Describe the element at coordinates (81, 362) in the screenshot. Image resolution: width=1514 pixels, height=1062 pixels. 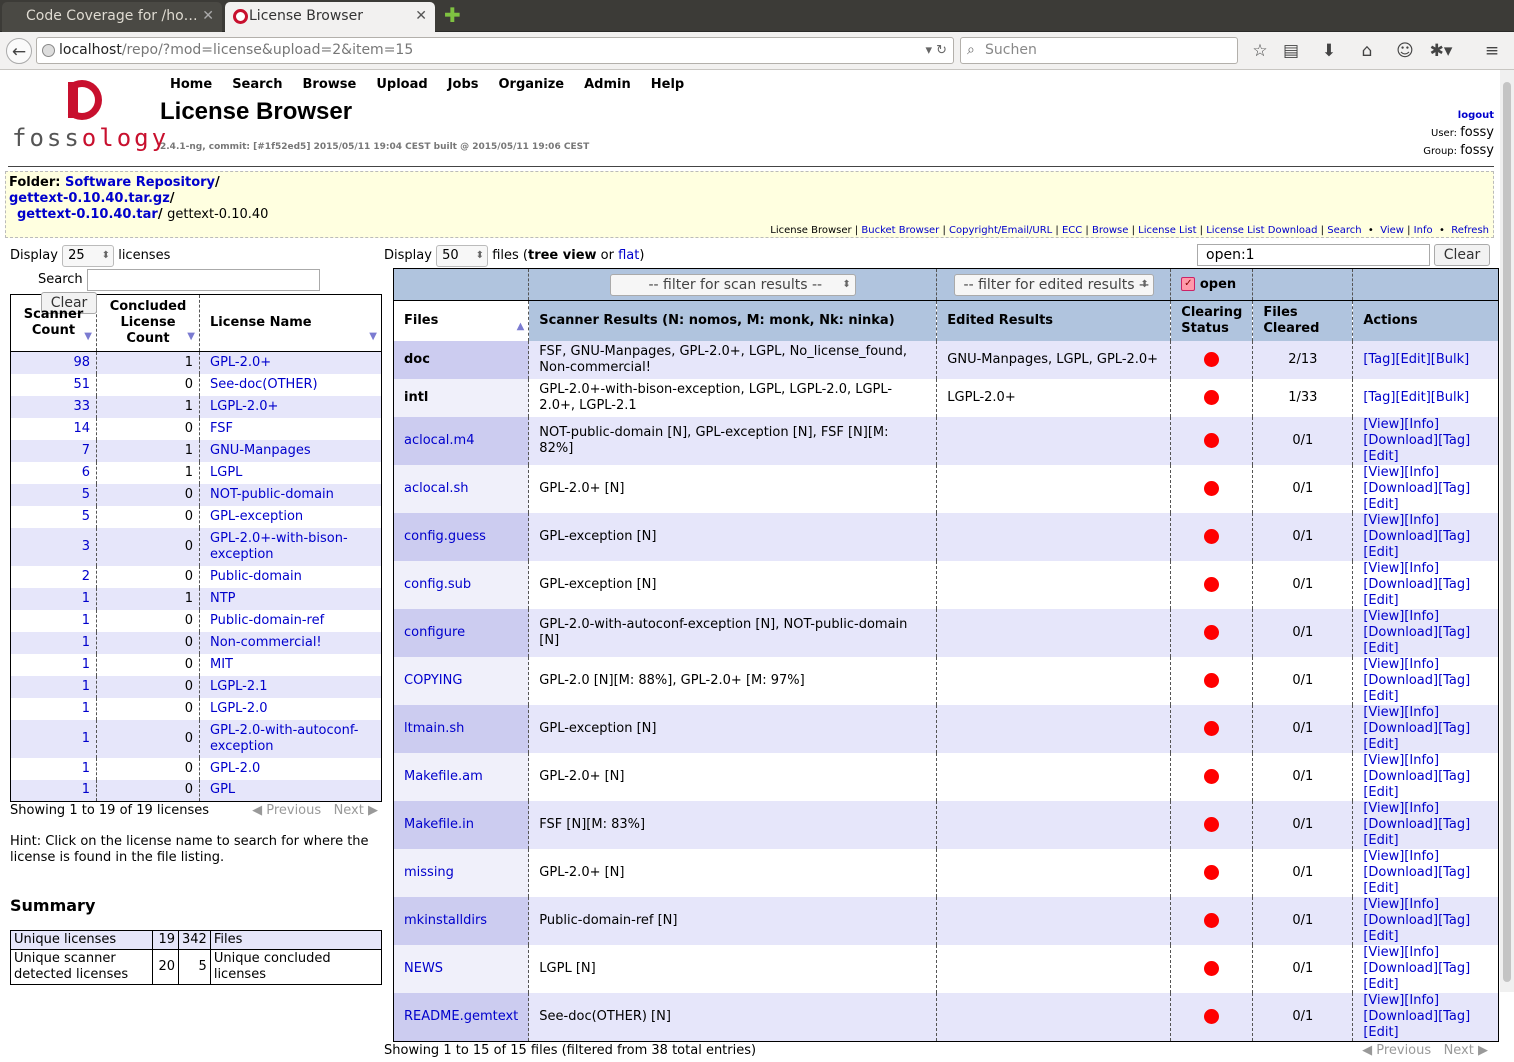
I see `scanner-count-link: 98` at that location.